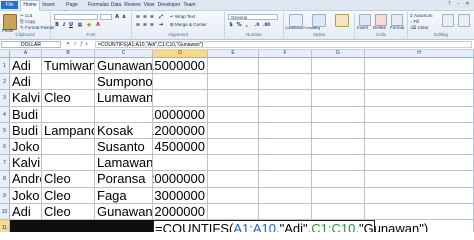 The width and height of the screenshot is (474, 240). I want to click on cell-h7, so click(419, 163).